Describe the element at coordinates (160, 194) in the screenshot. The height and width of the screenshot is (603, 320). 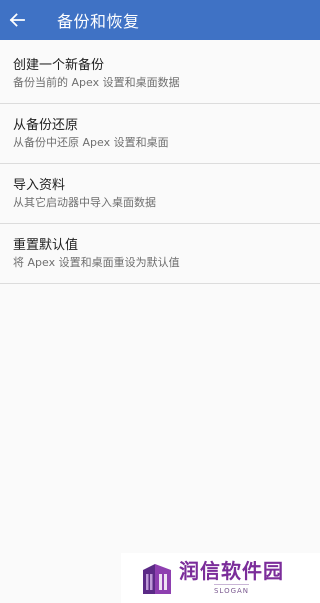
I see `list-item-import-data: 导入资料 从其它启动器中导入桌面数据` at that location.